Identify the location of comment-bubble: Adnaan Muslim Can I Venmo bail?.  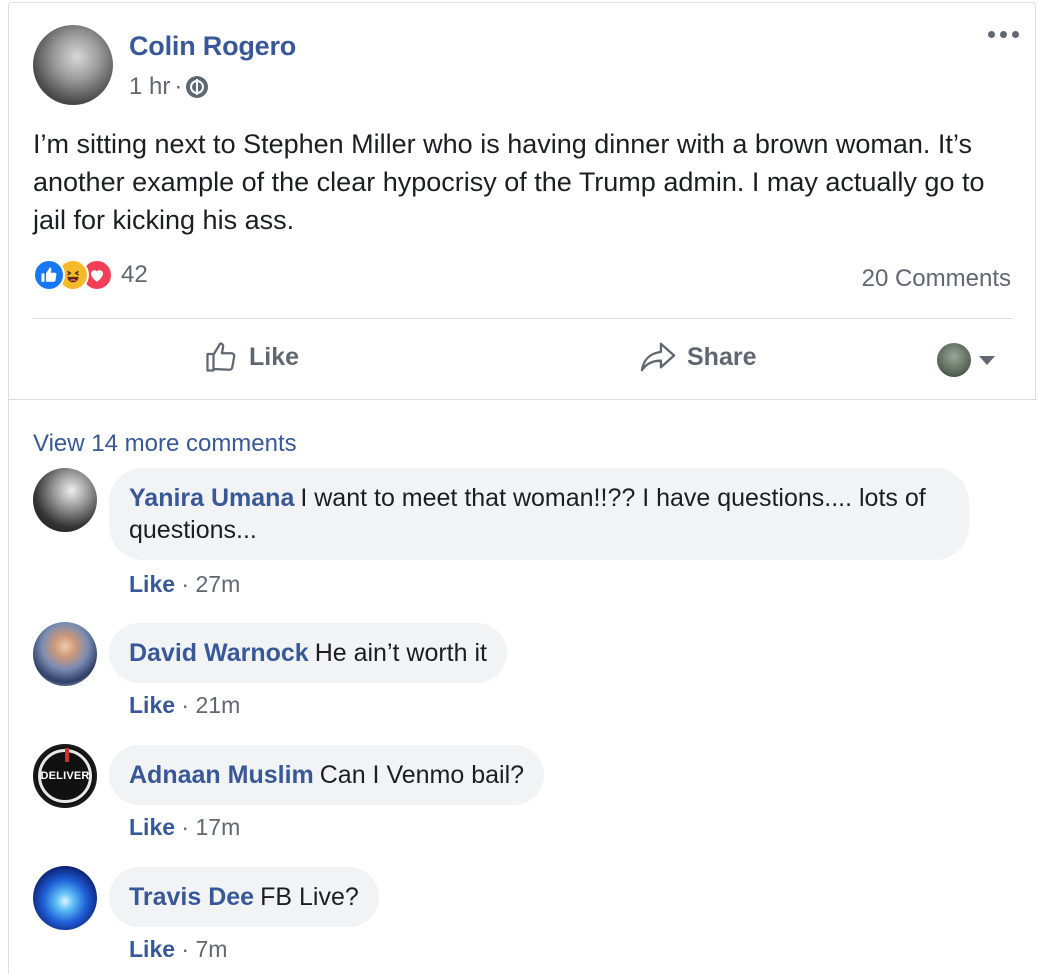
(327, 775).